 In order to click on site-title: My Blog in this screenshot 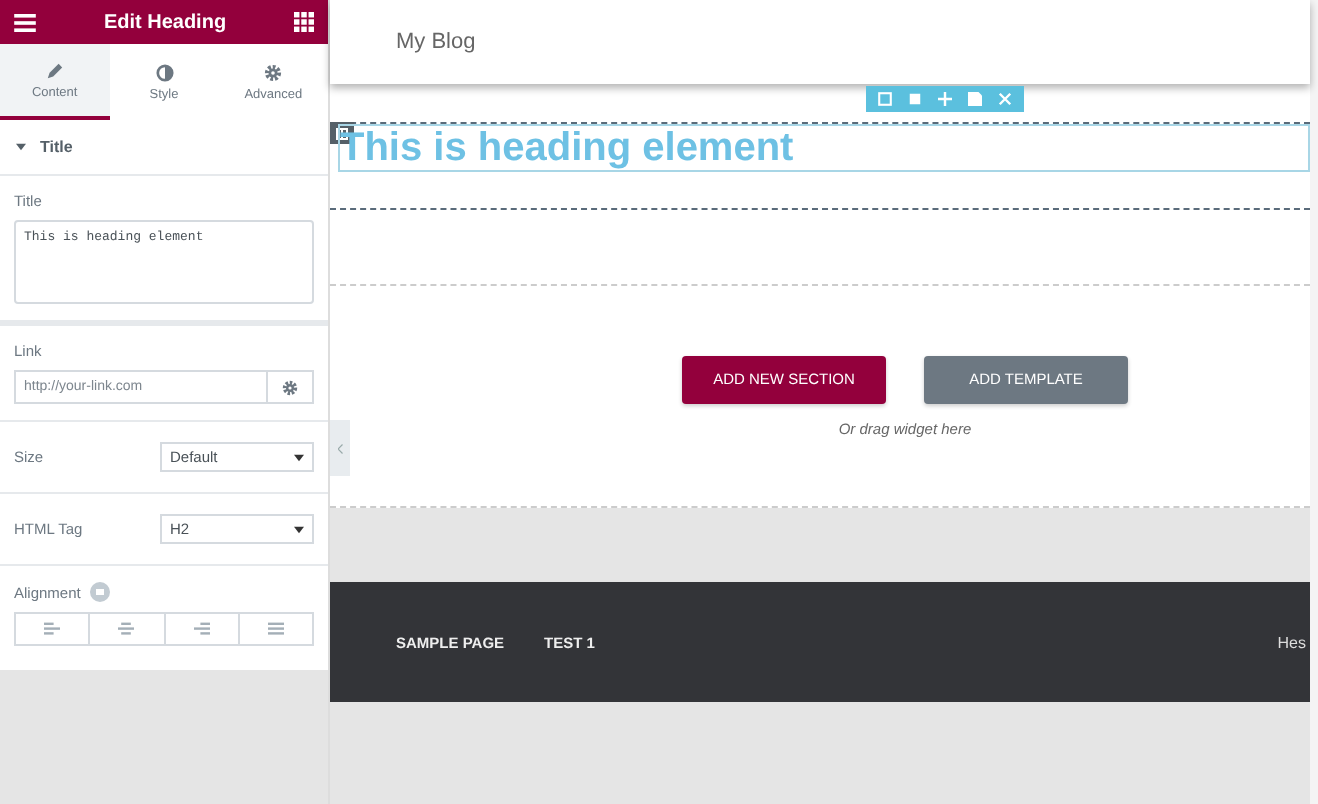, I will do `click(436, 42)`.